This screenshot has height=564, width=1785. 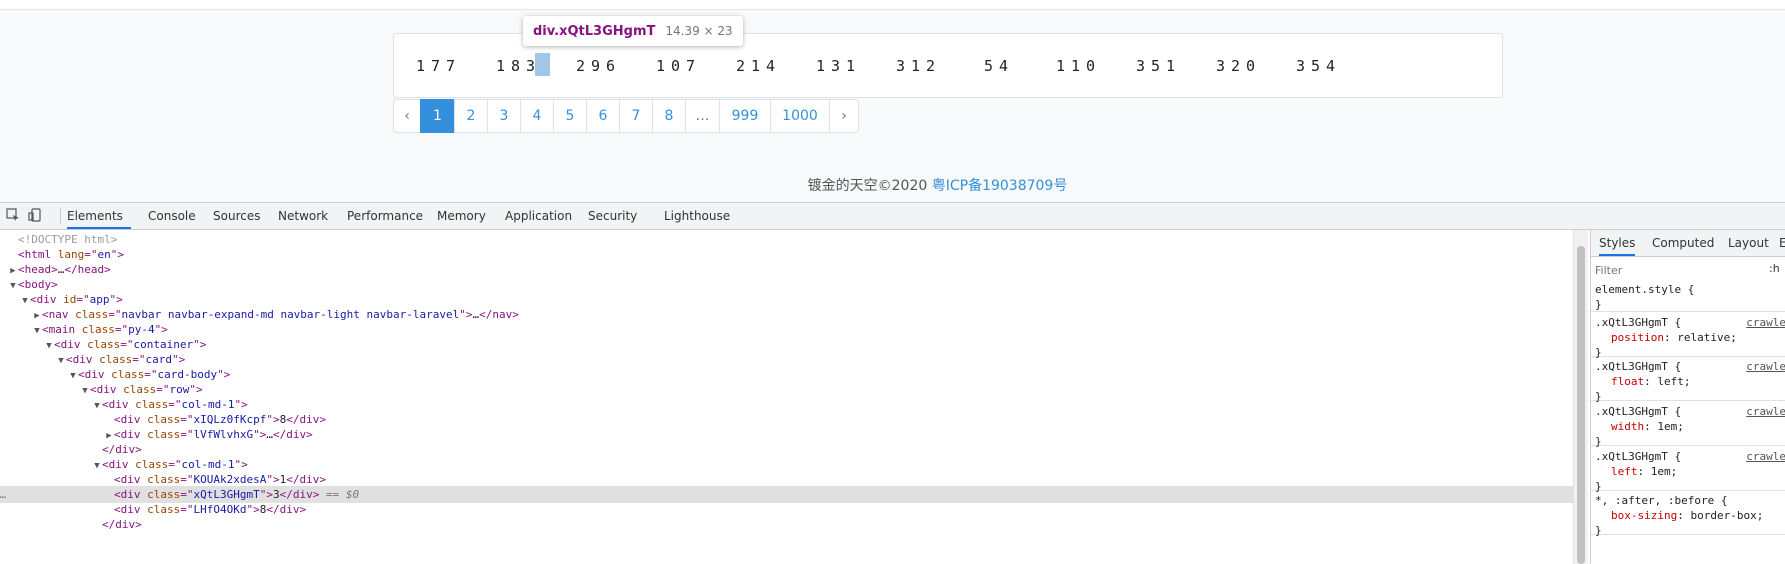 What do you see at coordinates (220, 509) in the screenshot?
I see `attr-value: LHfO4OKd` at bounding box center [220, 509].